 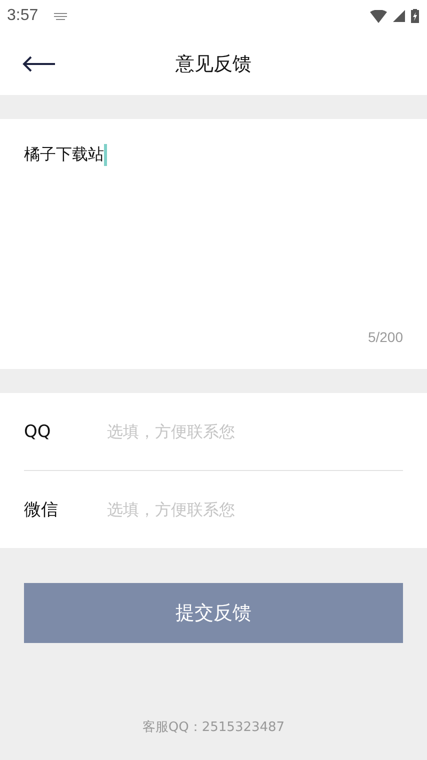 I want to click on page-title: 意见反馈, so click(x=213, y=64).